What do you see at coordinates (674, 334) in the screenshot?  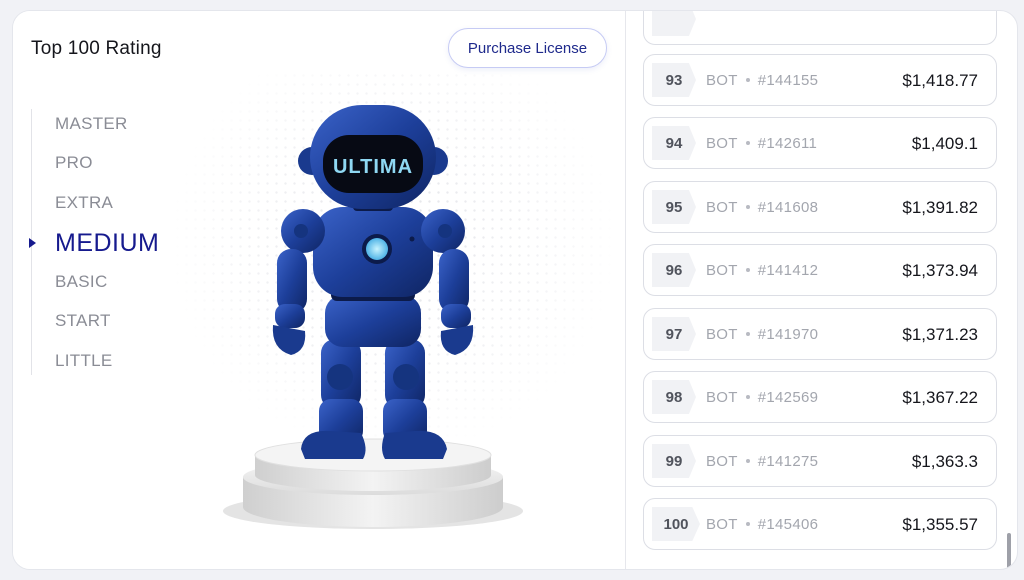 I see `rank-badge: 97` at bounding box center [674, 334].